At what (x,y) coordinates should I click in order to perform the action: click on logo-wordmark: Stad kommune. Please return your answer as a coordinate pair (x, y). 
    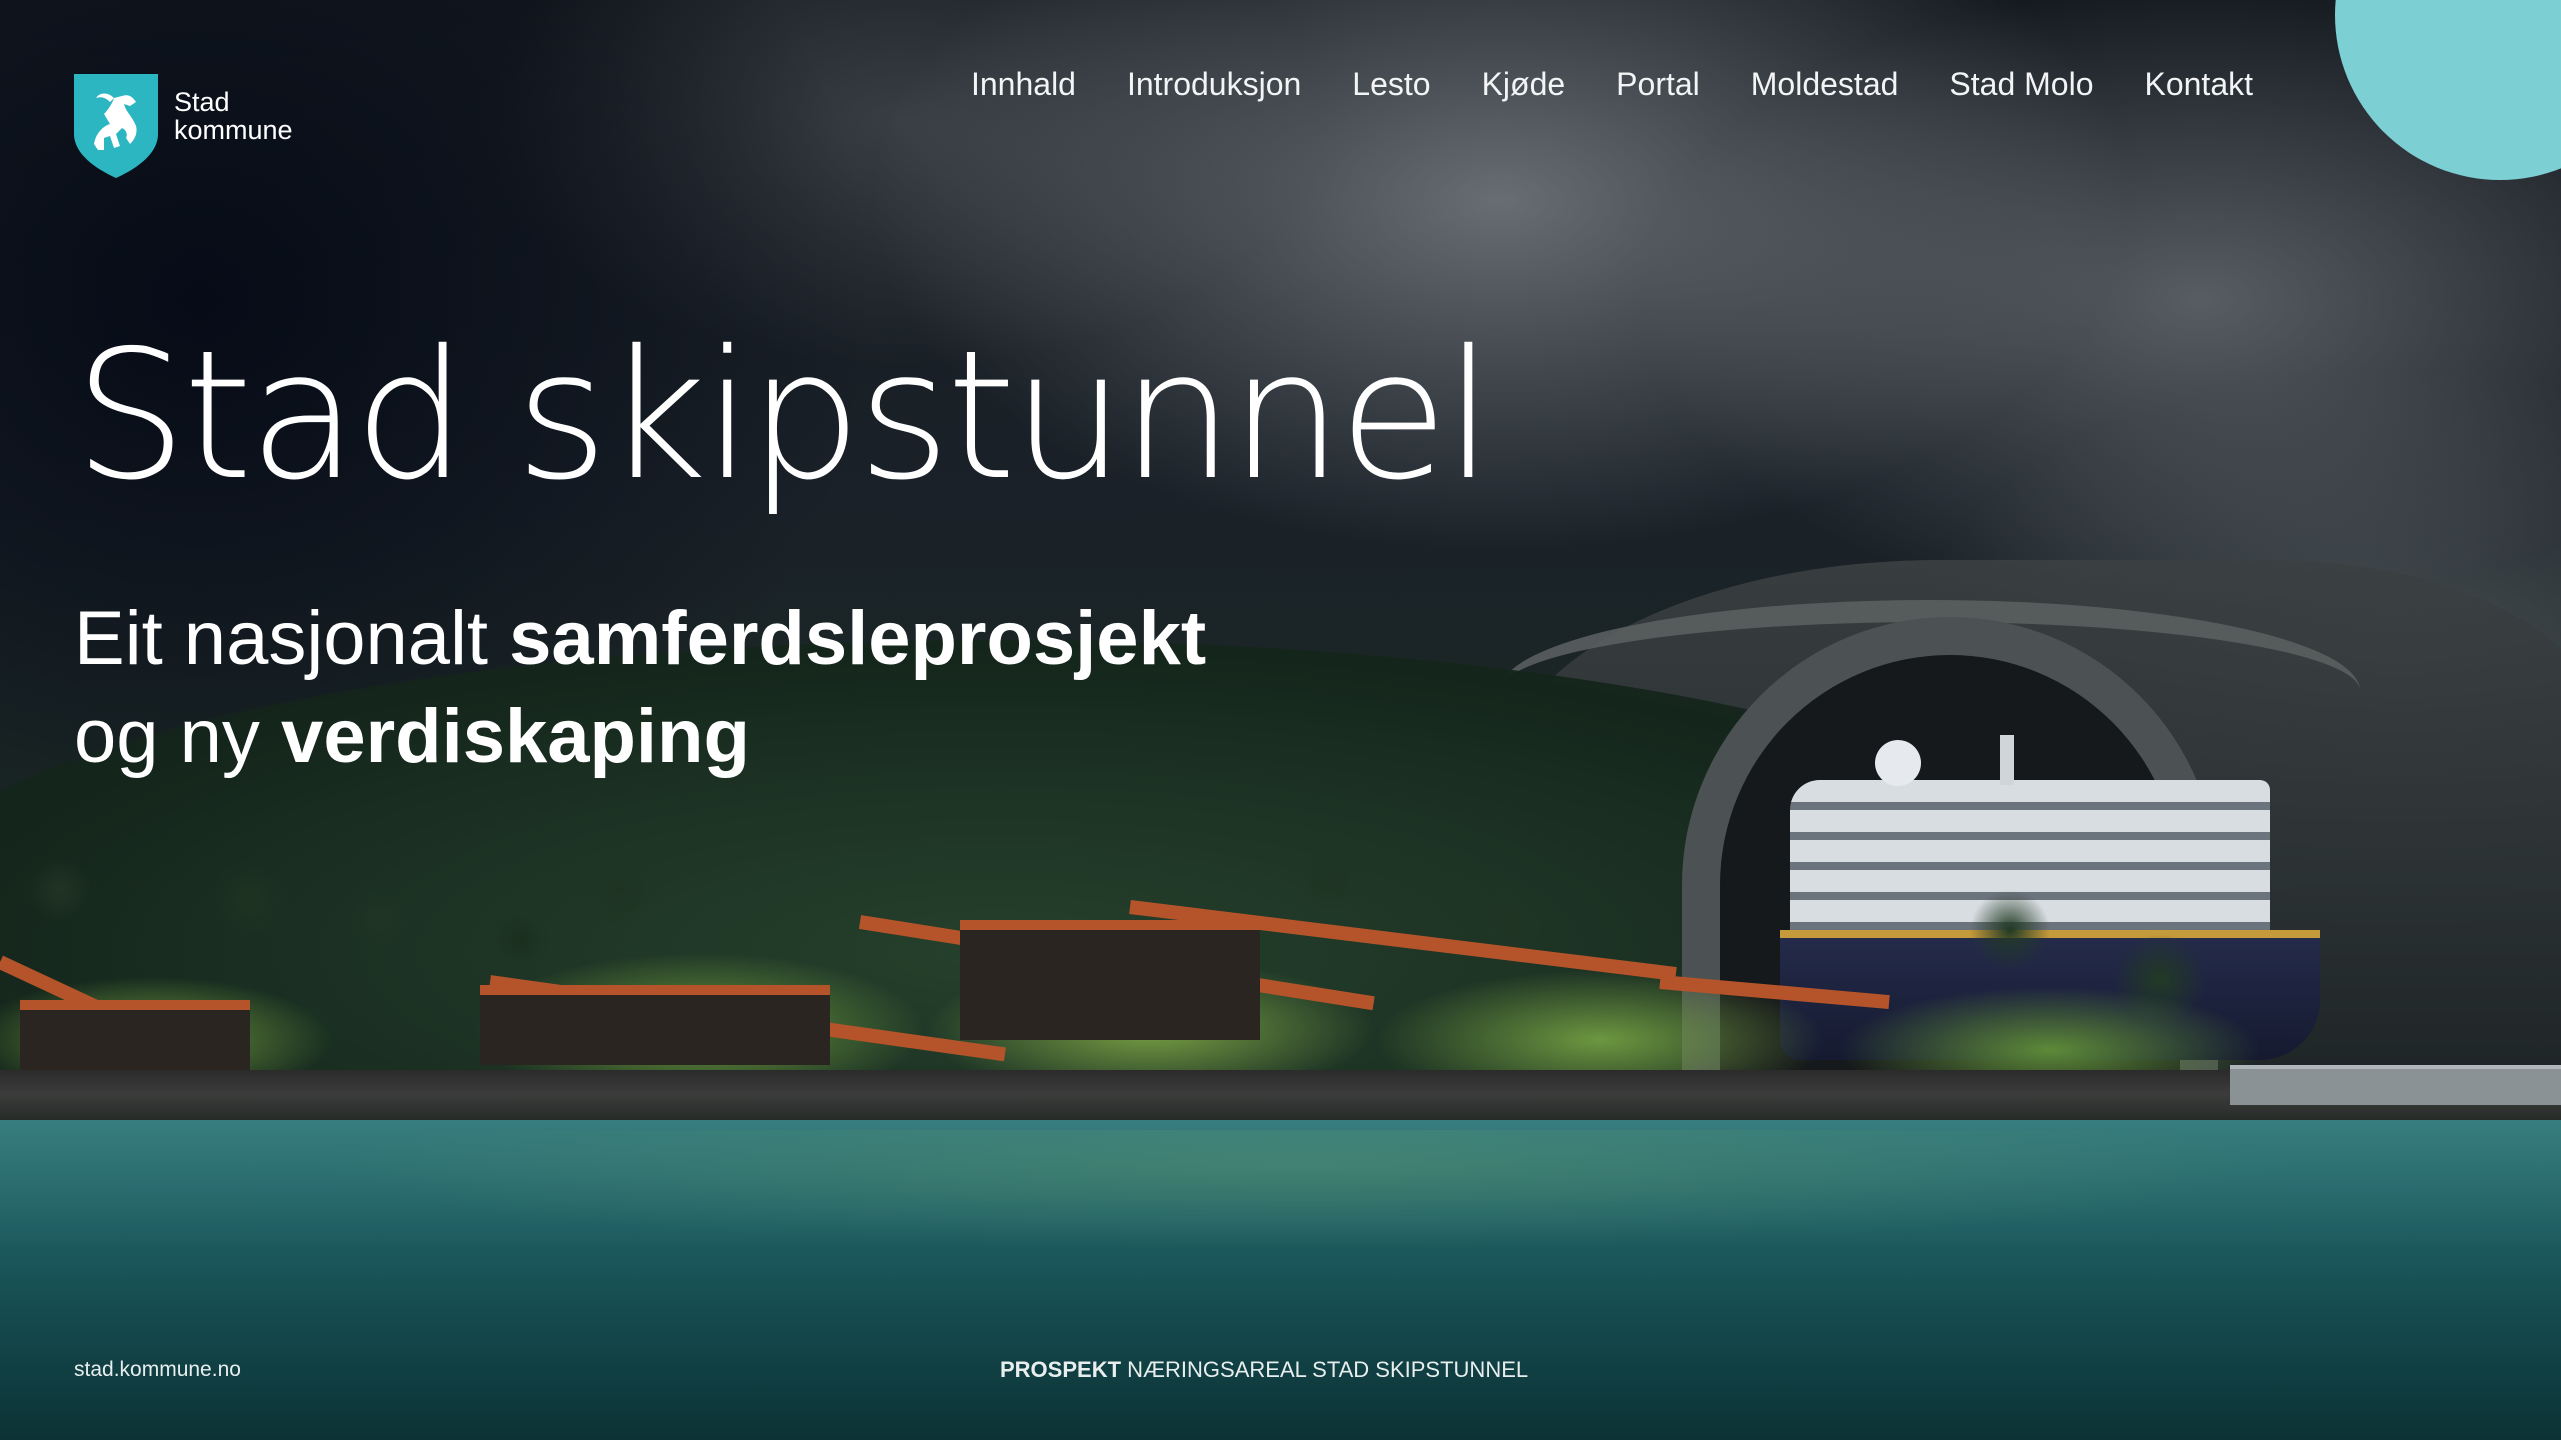
    Looking at the image, I should click on (233, 116).